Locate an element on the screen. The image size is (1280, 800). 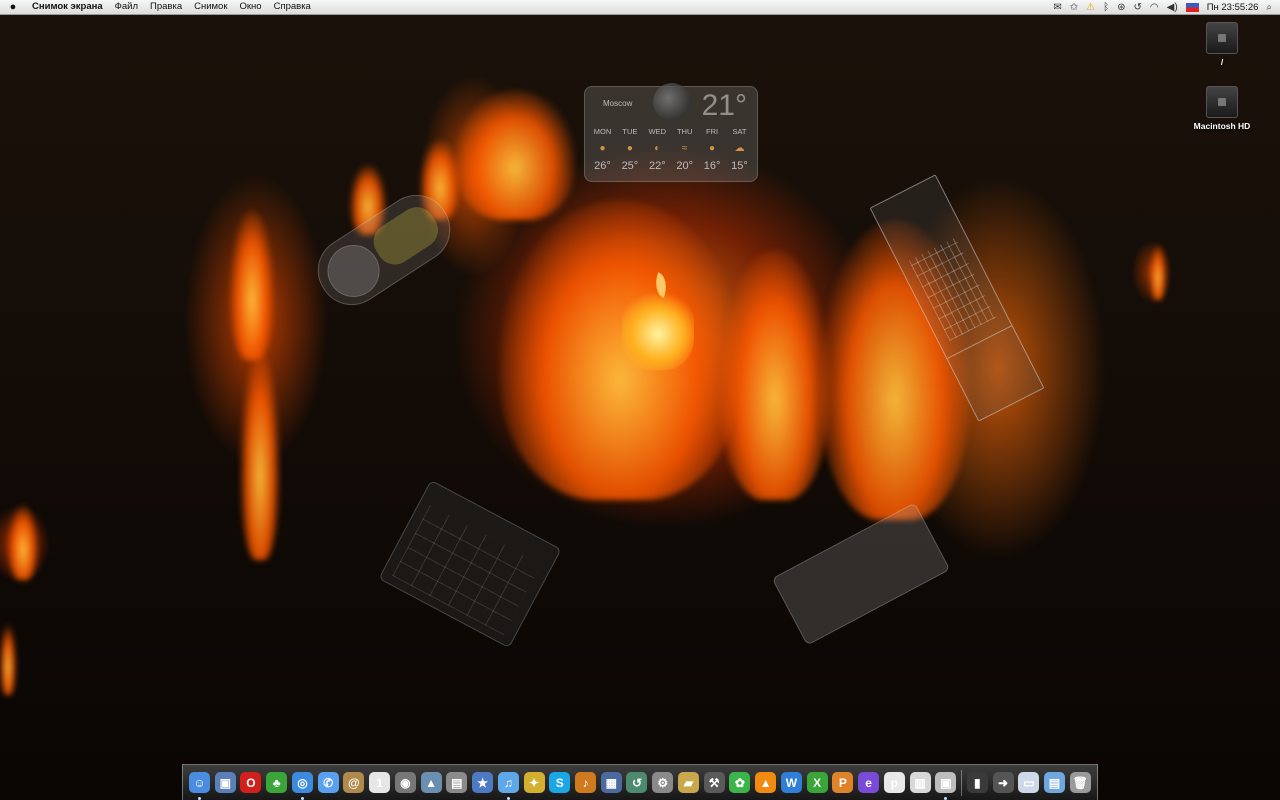
dock-opera-icon: O is located at coordinates (251, 782).